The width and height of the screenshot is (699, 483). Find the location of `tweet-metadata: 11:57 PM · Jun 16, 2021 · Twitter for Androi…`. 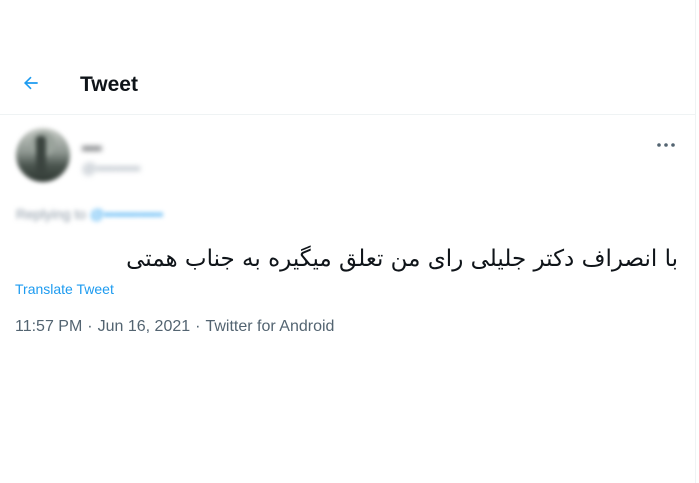

tweet-metadata: 11:57 PM · Jun 16, 2021 · Twitter for Androi… is located at coordinates (174, 327).